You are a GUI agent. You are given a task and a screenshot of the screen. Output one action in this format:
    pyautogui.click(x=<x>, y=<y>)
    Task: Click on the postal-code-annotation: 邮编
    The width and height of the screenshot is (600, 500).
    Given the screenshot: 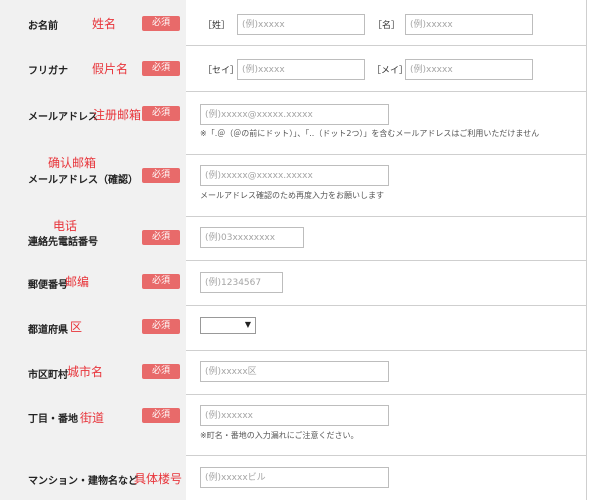 What is the action you would take?
    pyautogui.click(x=77, y=282)
    